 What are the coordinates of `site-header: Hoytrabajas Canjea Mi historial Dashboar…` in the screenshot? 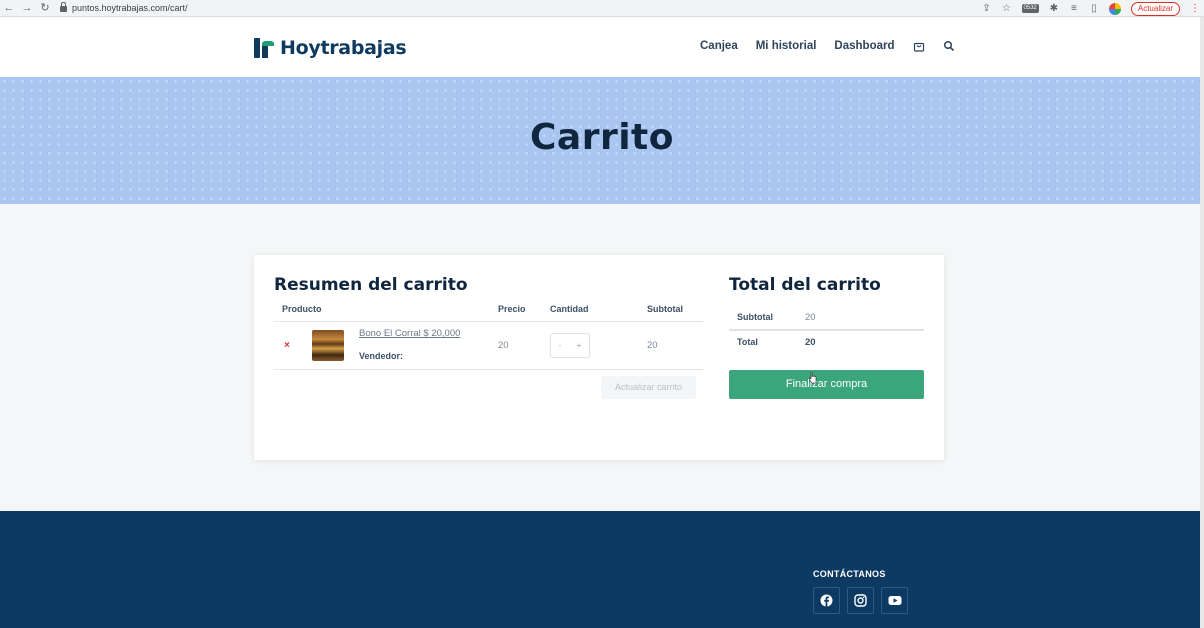 It's located at (602, 47).